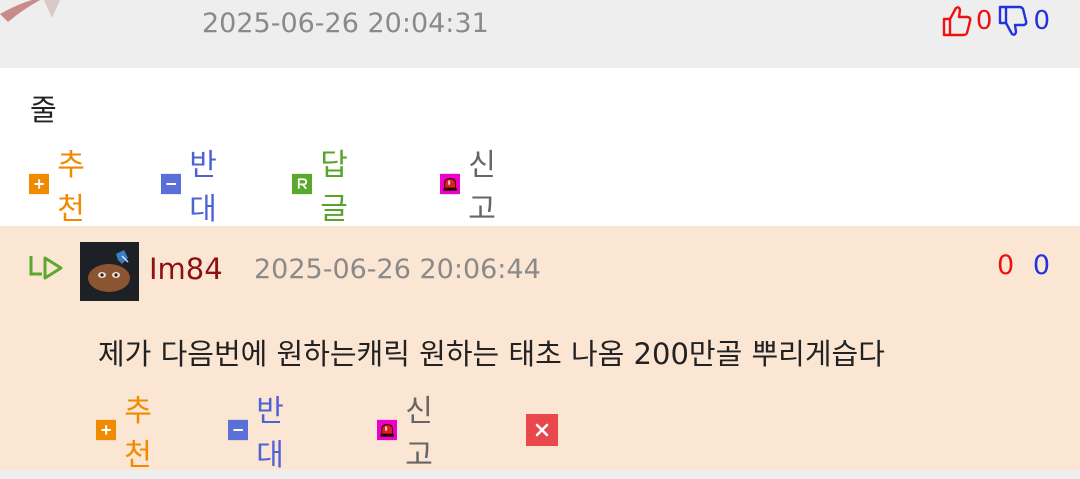  I want to click on divider, so click(540, 474).